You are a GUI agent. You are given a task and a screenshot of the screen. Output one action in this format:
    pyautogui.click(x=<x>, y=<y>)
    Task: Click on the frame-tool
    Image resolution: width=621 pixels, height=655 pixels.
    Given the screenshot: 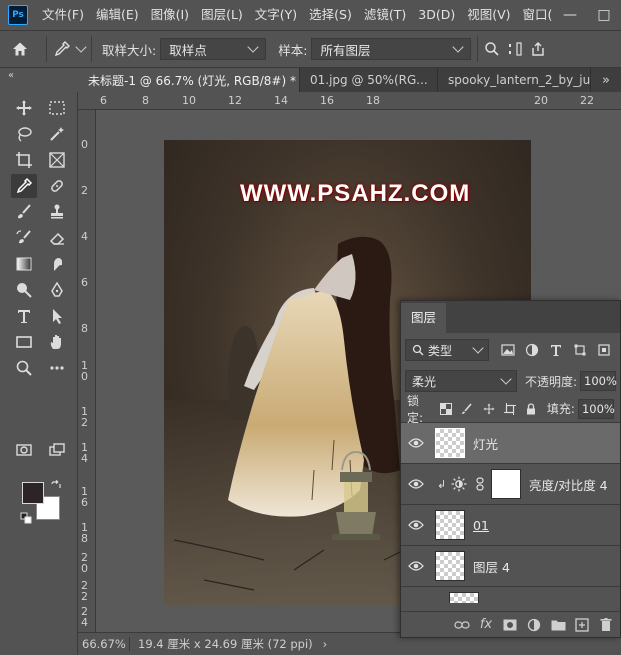 What is the action you would take?
    pyautogui.click(x=57, y=160)
    